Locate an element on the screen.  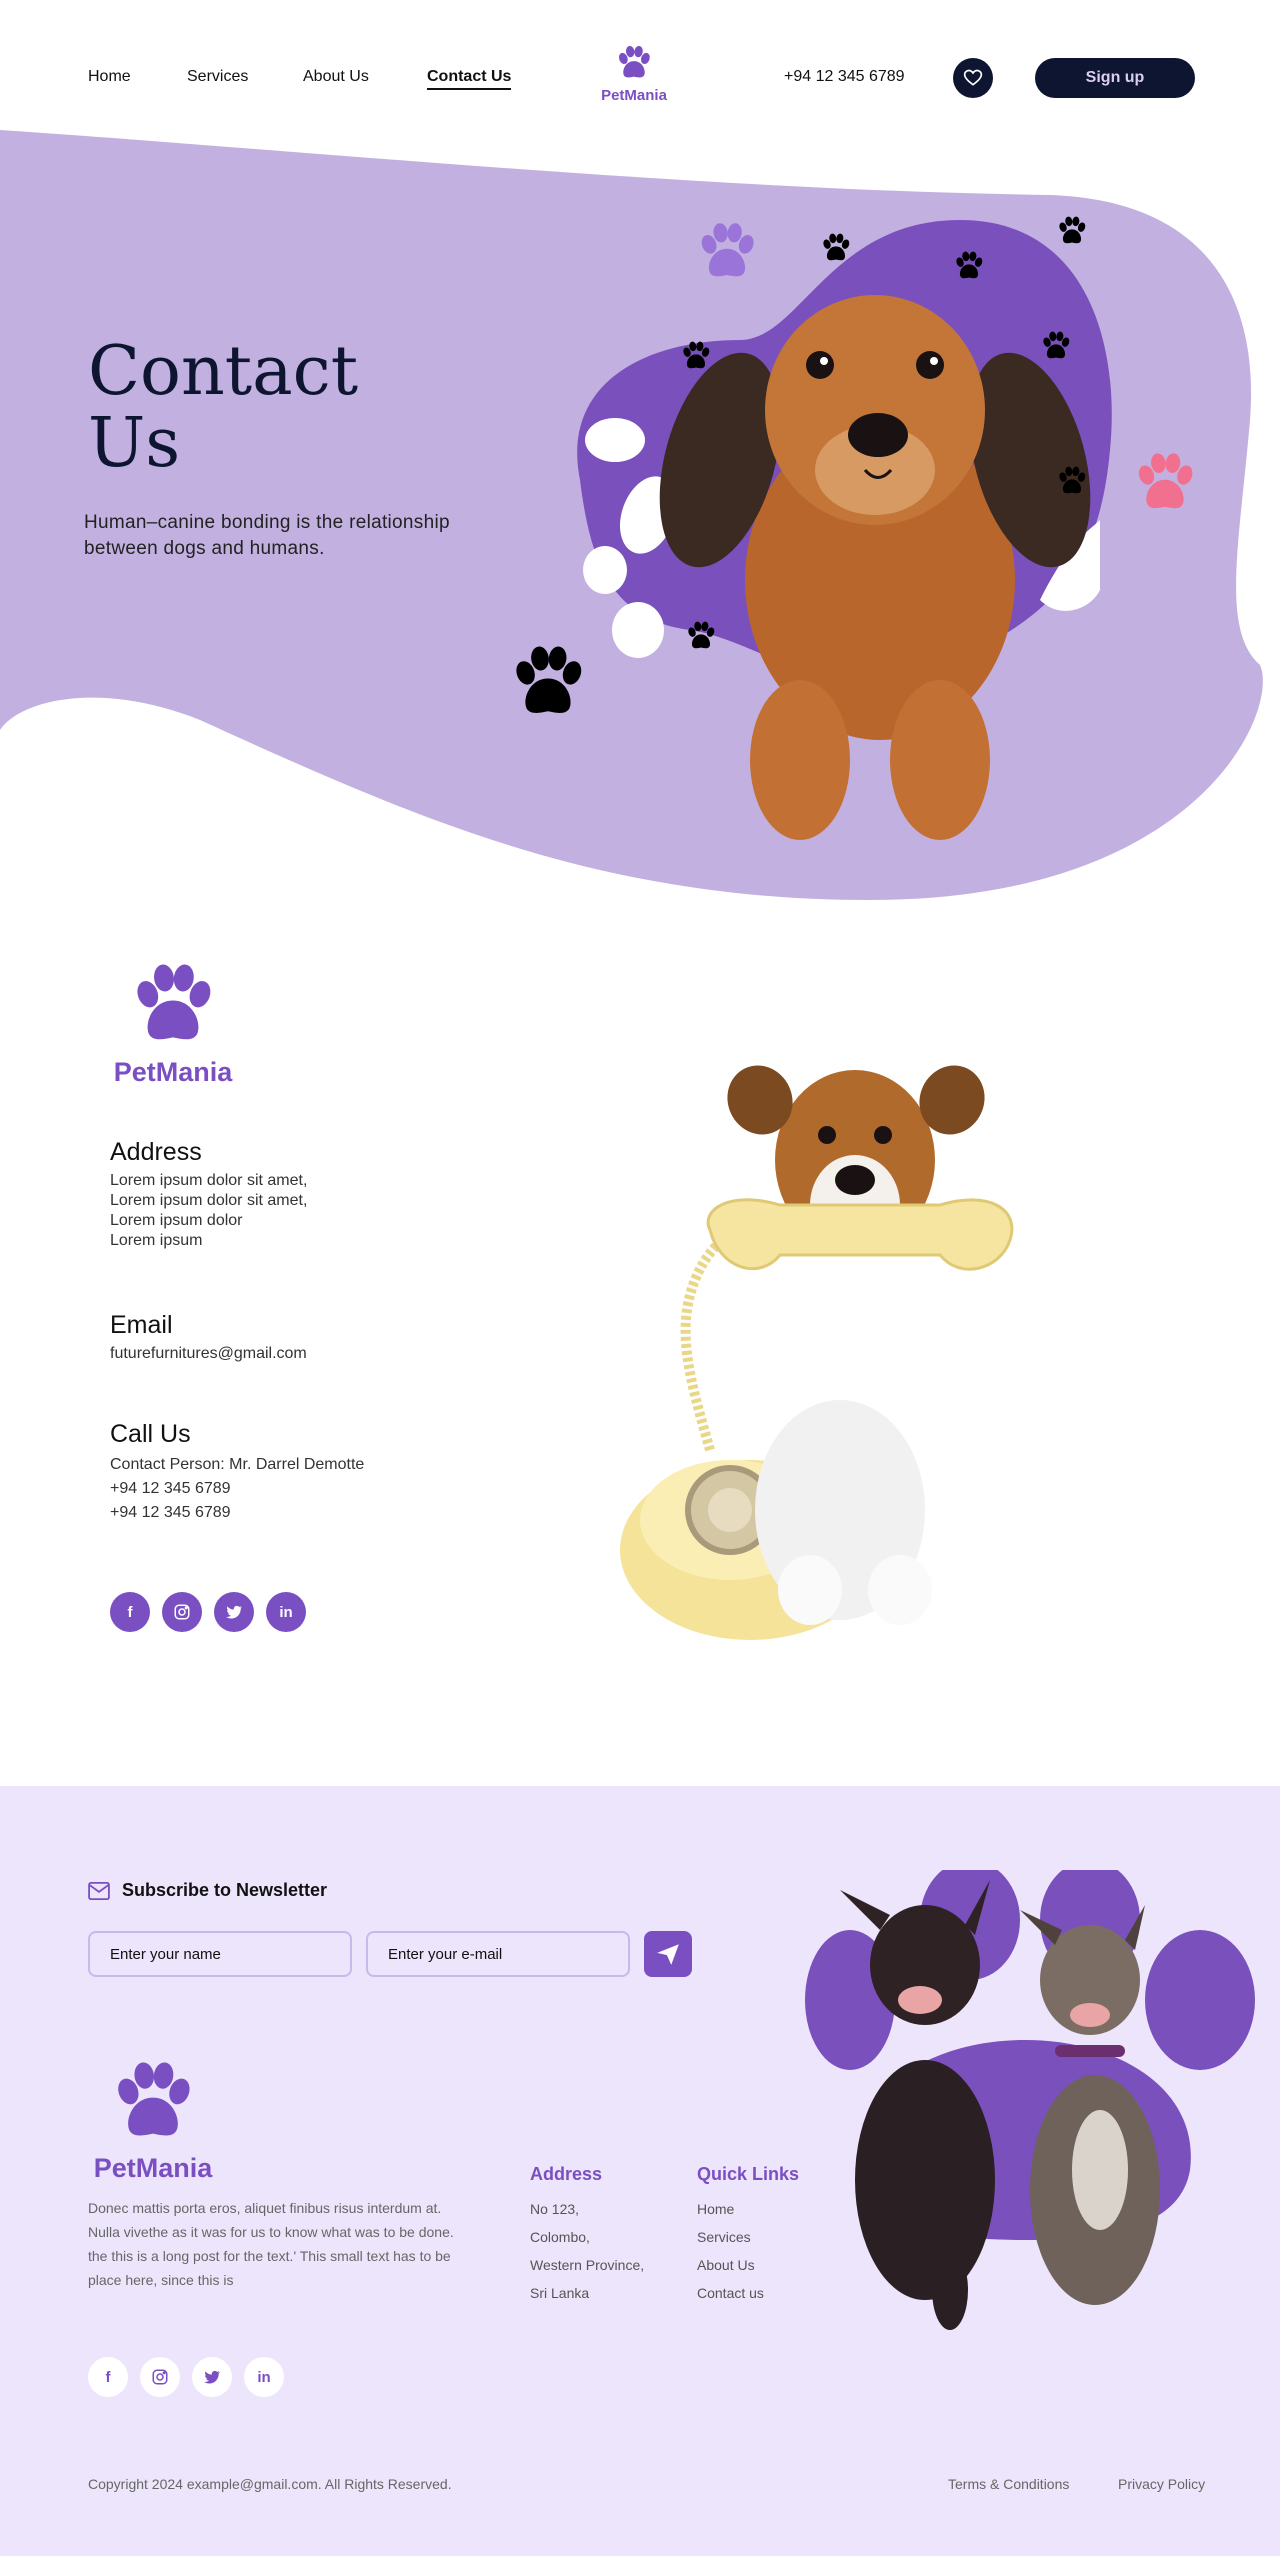
newsletter-submit-button is located at coordinates (668, 1954).